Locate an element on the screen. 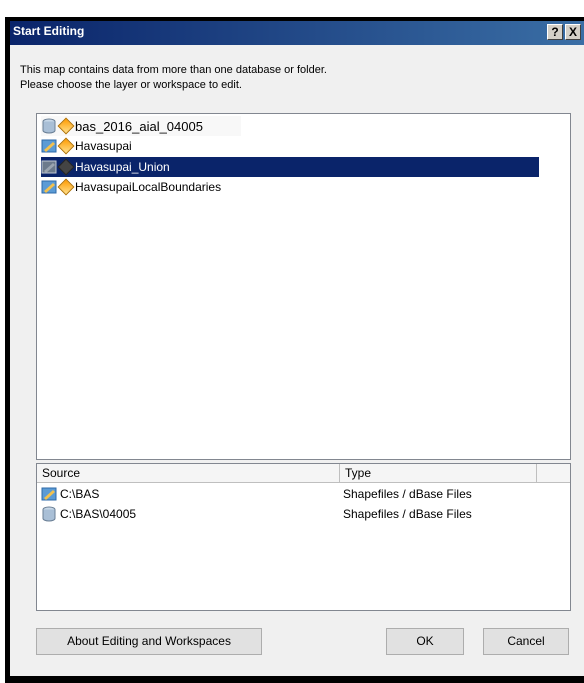  title-bar: Start Editing ? X is located at coordinates (297, 33).